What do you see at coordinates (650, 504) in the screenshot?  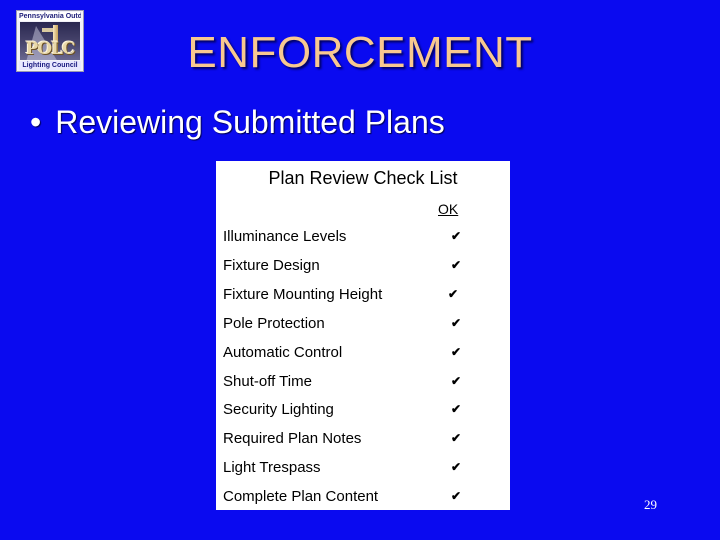 I see `page-number: 29` at bounding box center [650, 504].